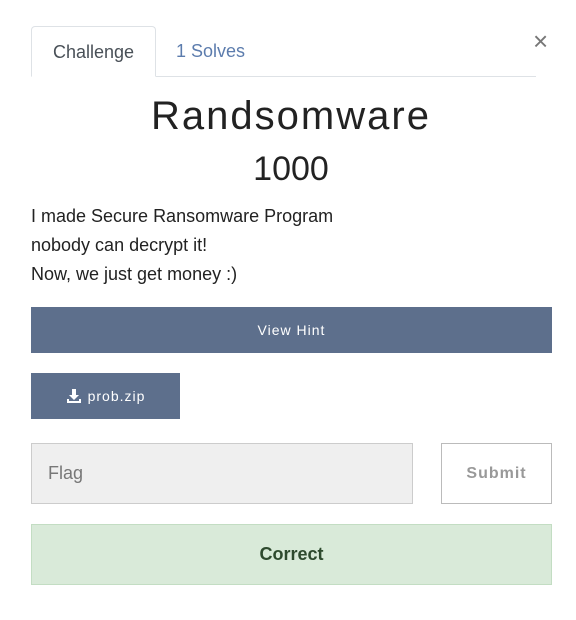 The width and height of the screenshot is (576, 620). I want to click on challenge-points: 1000, so click(291, 169).